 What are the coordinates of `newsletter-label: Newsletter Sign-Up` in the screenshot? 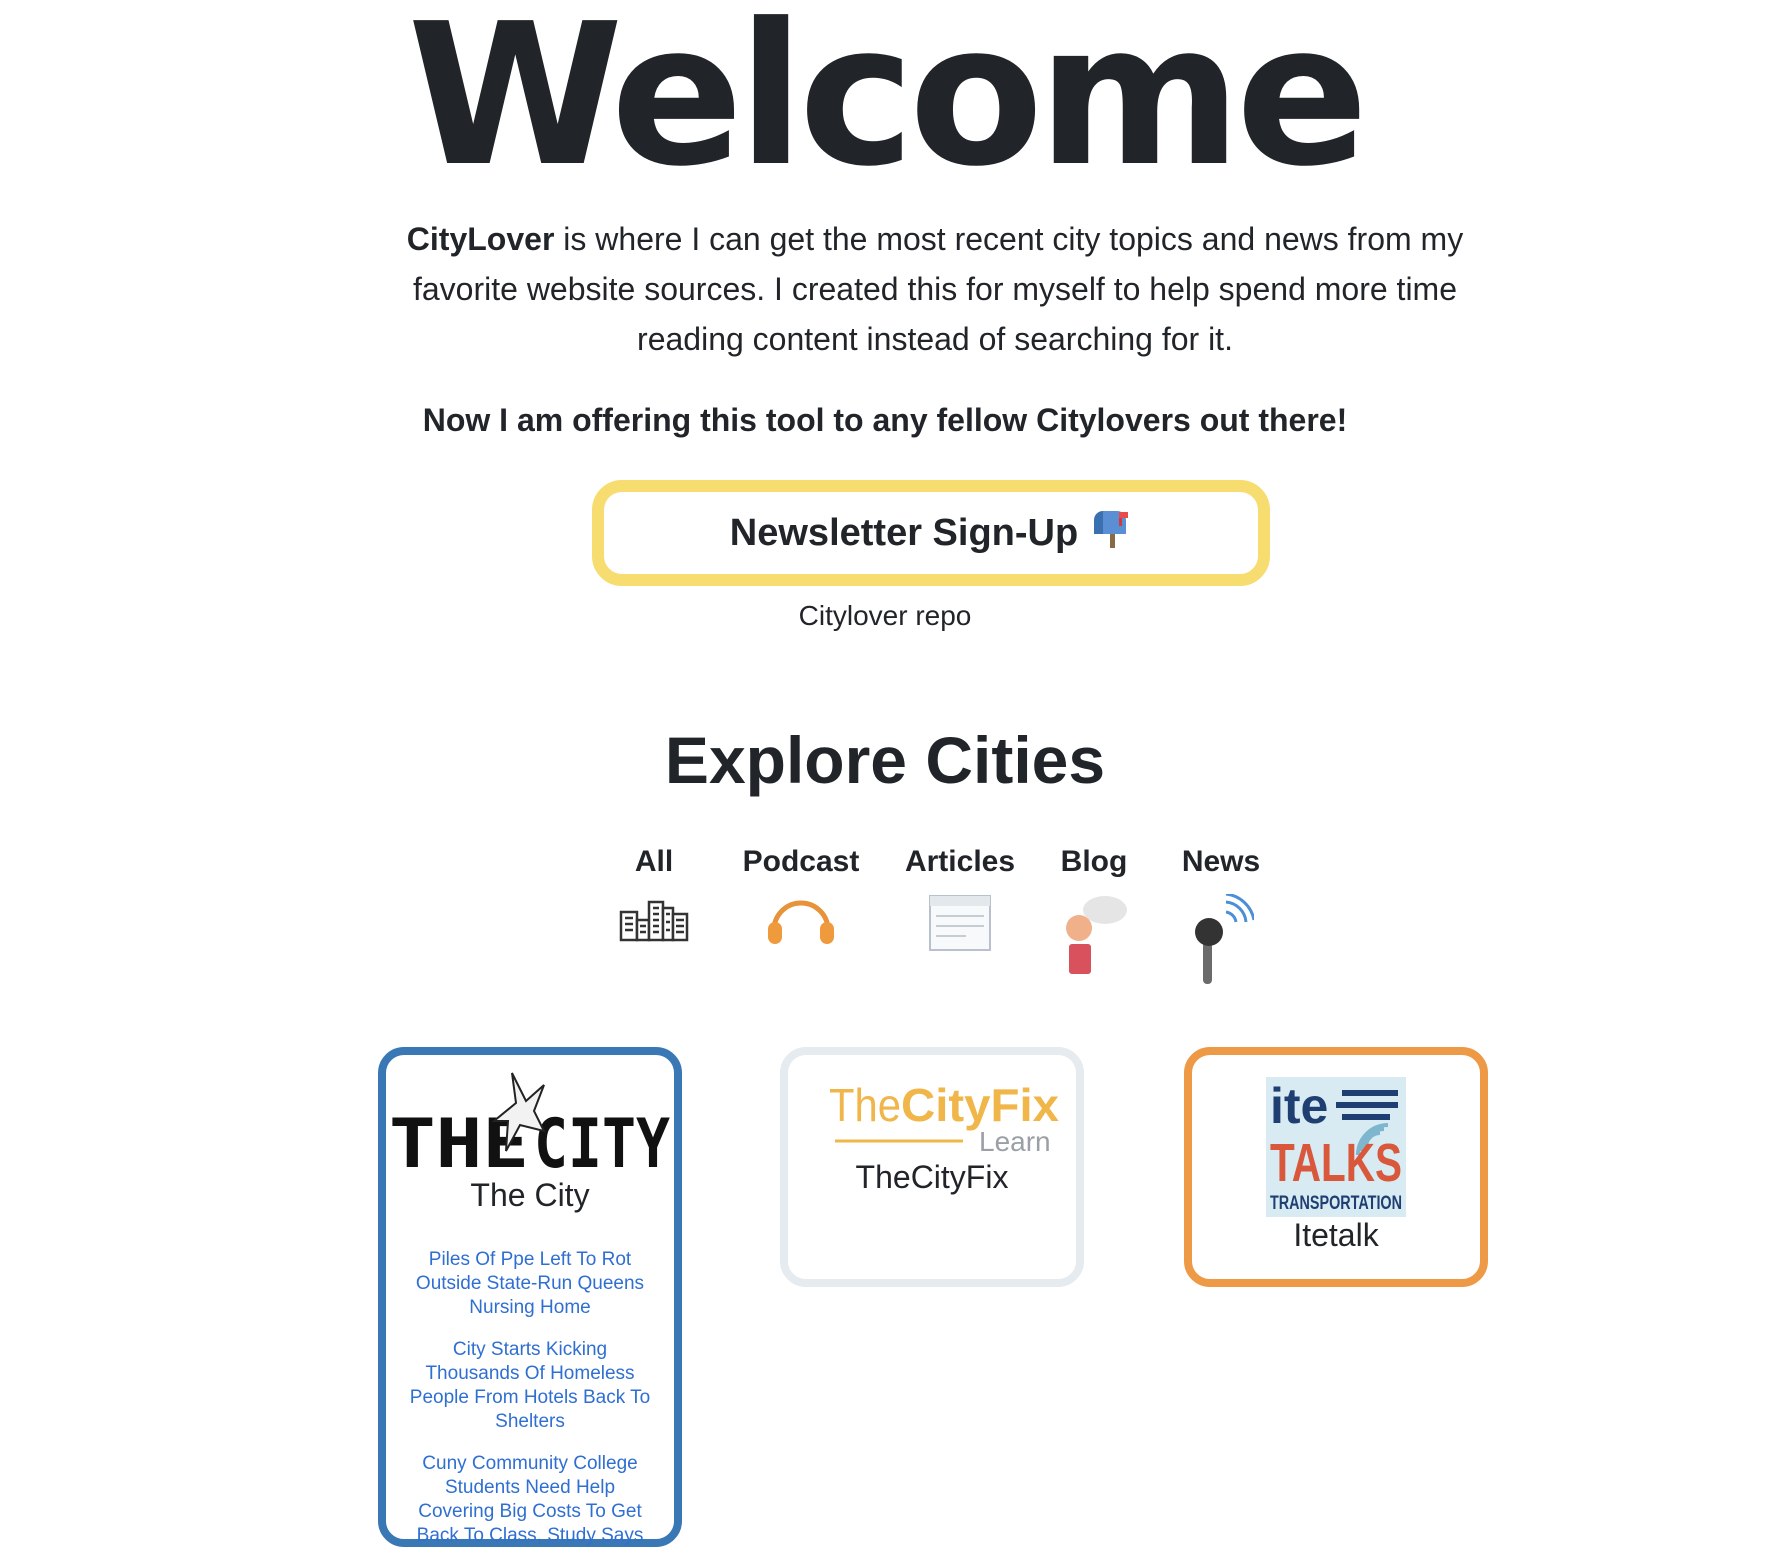 It's located at (904, 532).